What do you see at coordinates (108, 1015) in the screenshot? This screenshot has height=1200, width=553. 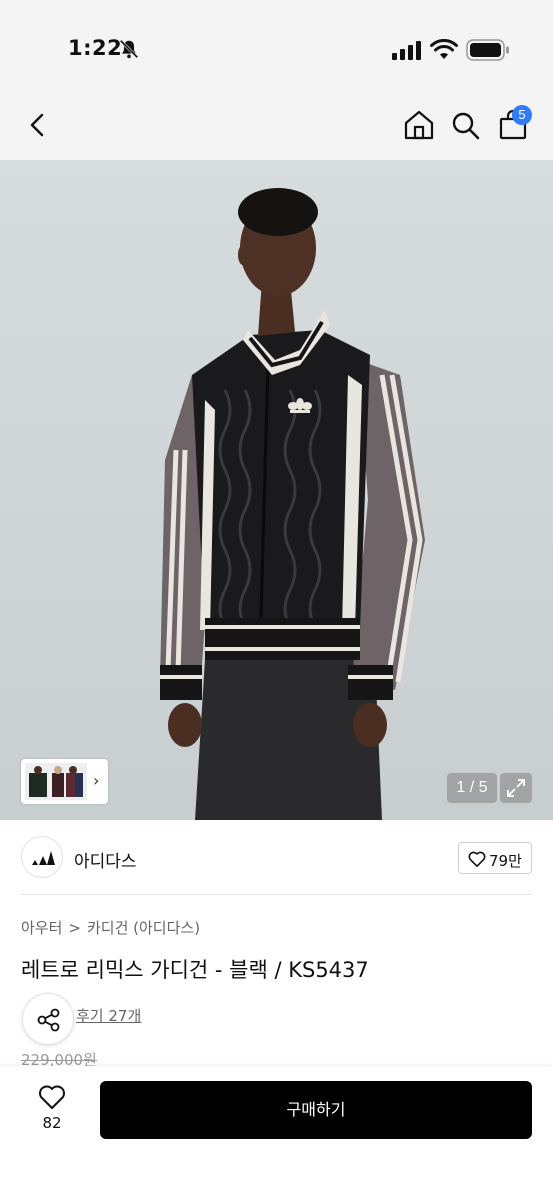 I see `reviews-link: 후기 27개` at bounding box center [108, 1015].